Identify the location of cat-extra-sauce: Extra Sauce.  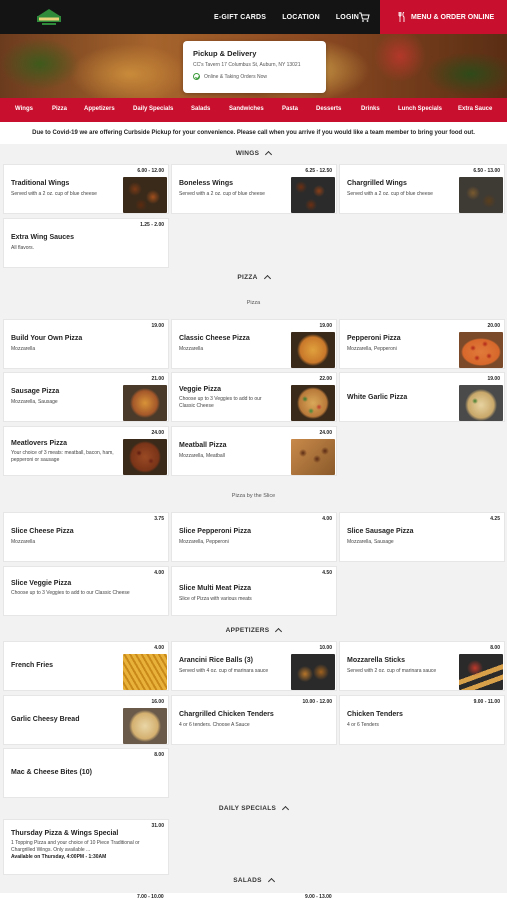
(475, 109).